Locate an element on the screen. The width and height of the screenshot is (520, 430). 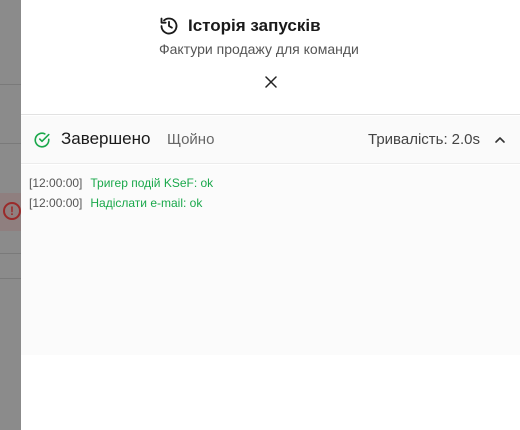
page-backdrop: ! is located at coordinates (10, 215).